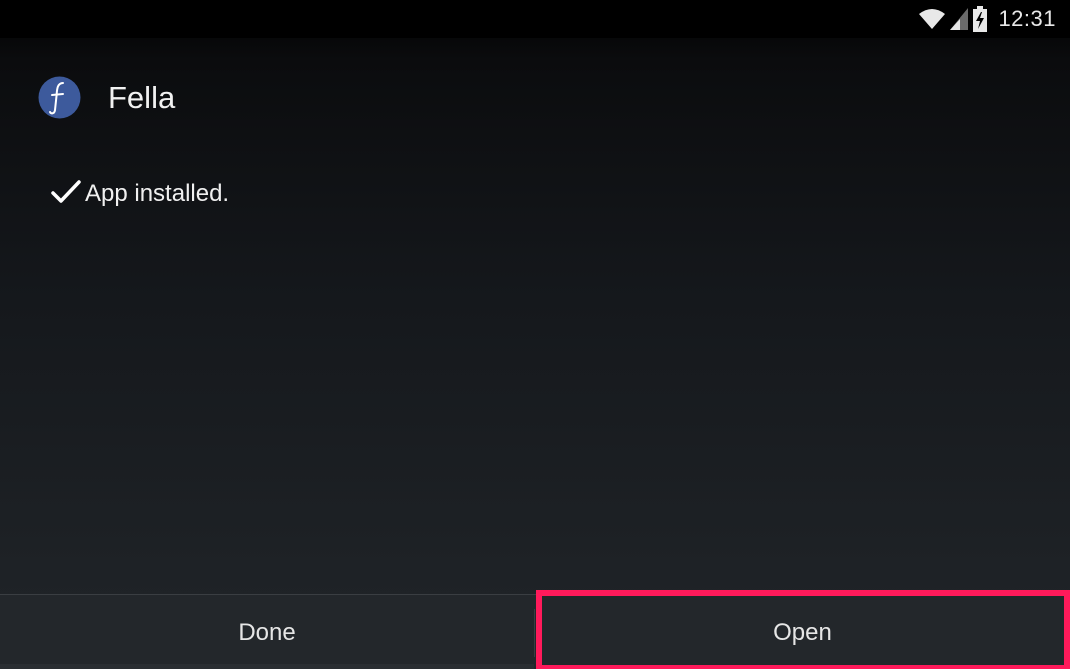  I want to click on status-icons: 12:31, so click(987, 19).